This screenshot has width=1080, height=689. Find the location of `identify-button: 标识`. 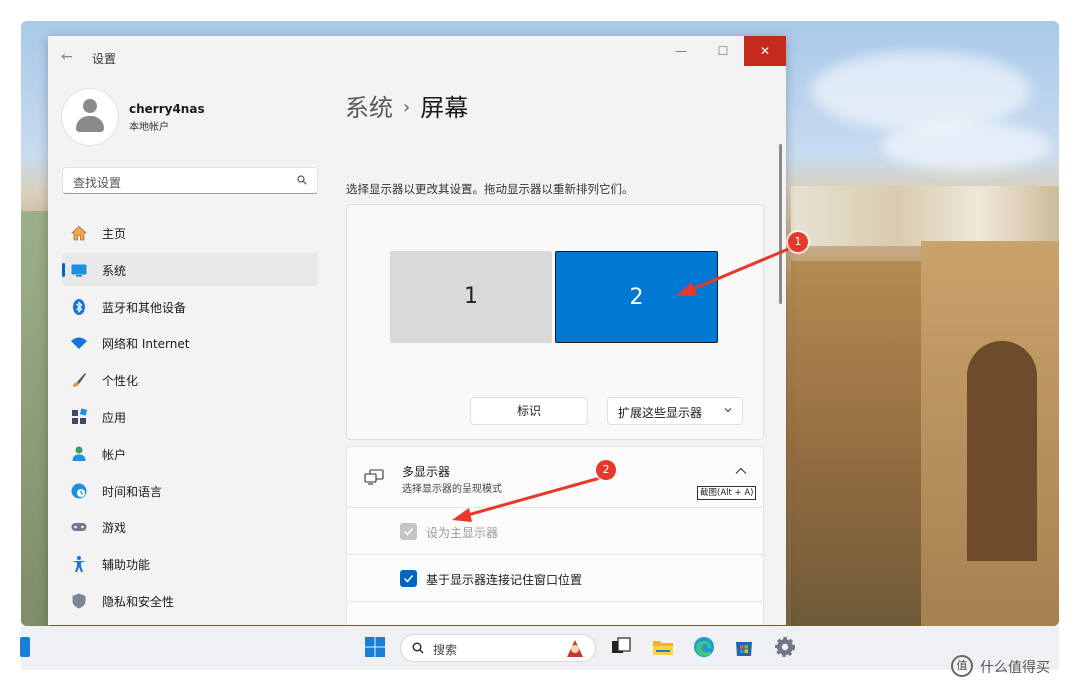

identify-button: 标识 is located at coordinates (529, 411).